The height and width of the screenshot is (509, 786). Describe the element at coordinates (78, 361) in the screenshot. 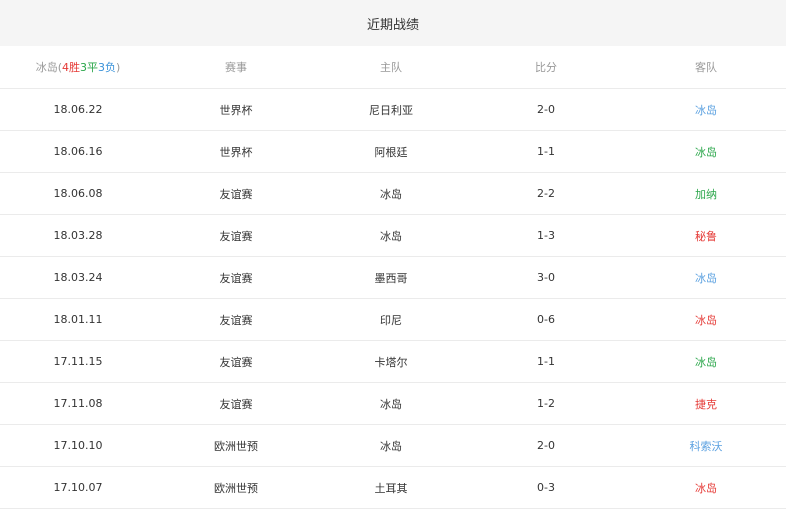

I see `match-date: 17.11.15` at that location.